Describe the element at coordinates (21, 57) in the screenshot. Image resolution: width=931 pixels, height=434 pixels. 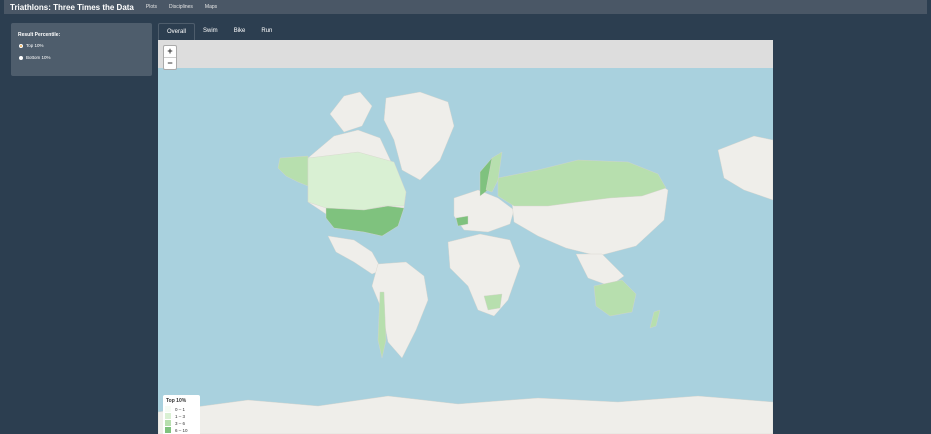
I see `radio-unselected-icon` at that location.